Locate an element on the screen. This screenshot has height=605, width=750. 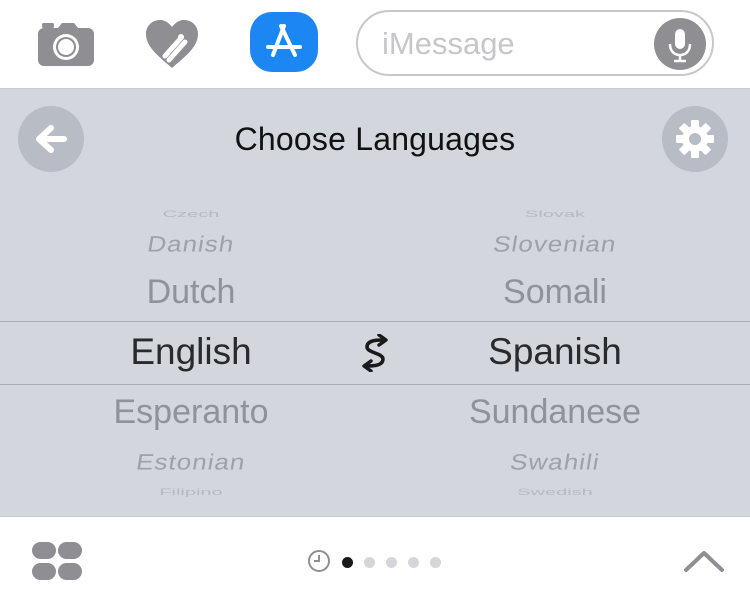
chevron-up-icon is located at coordinates (704, 560).